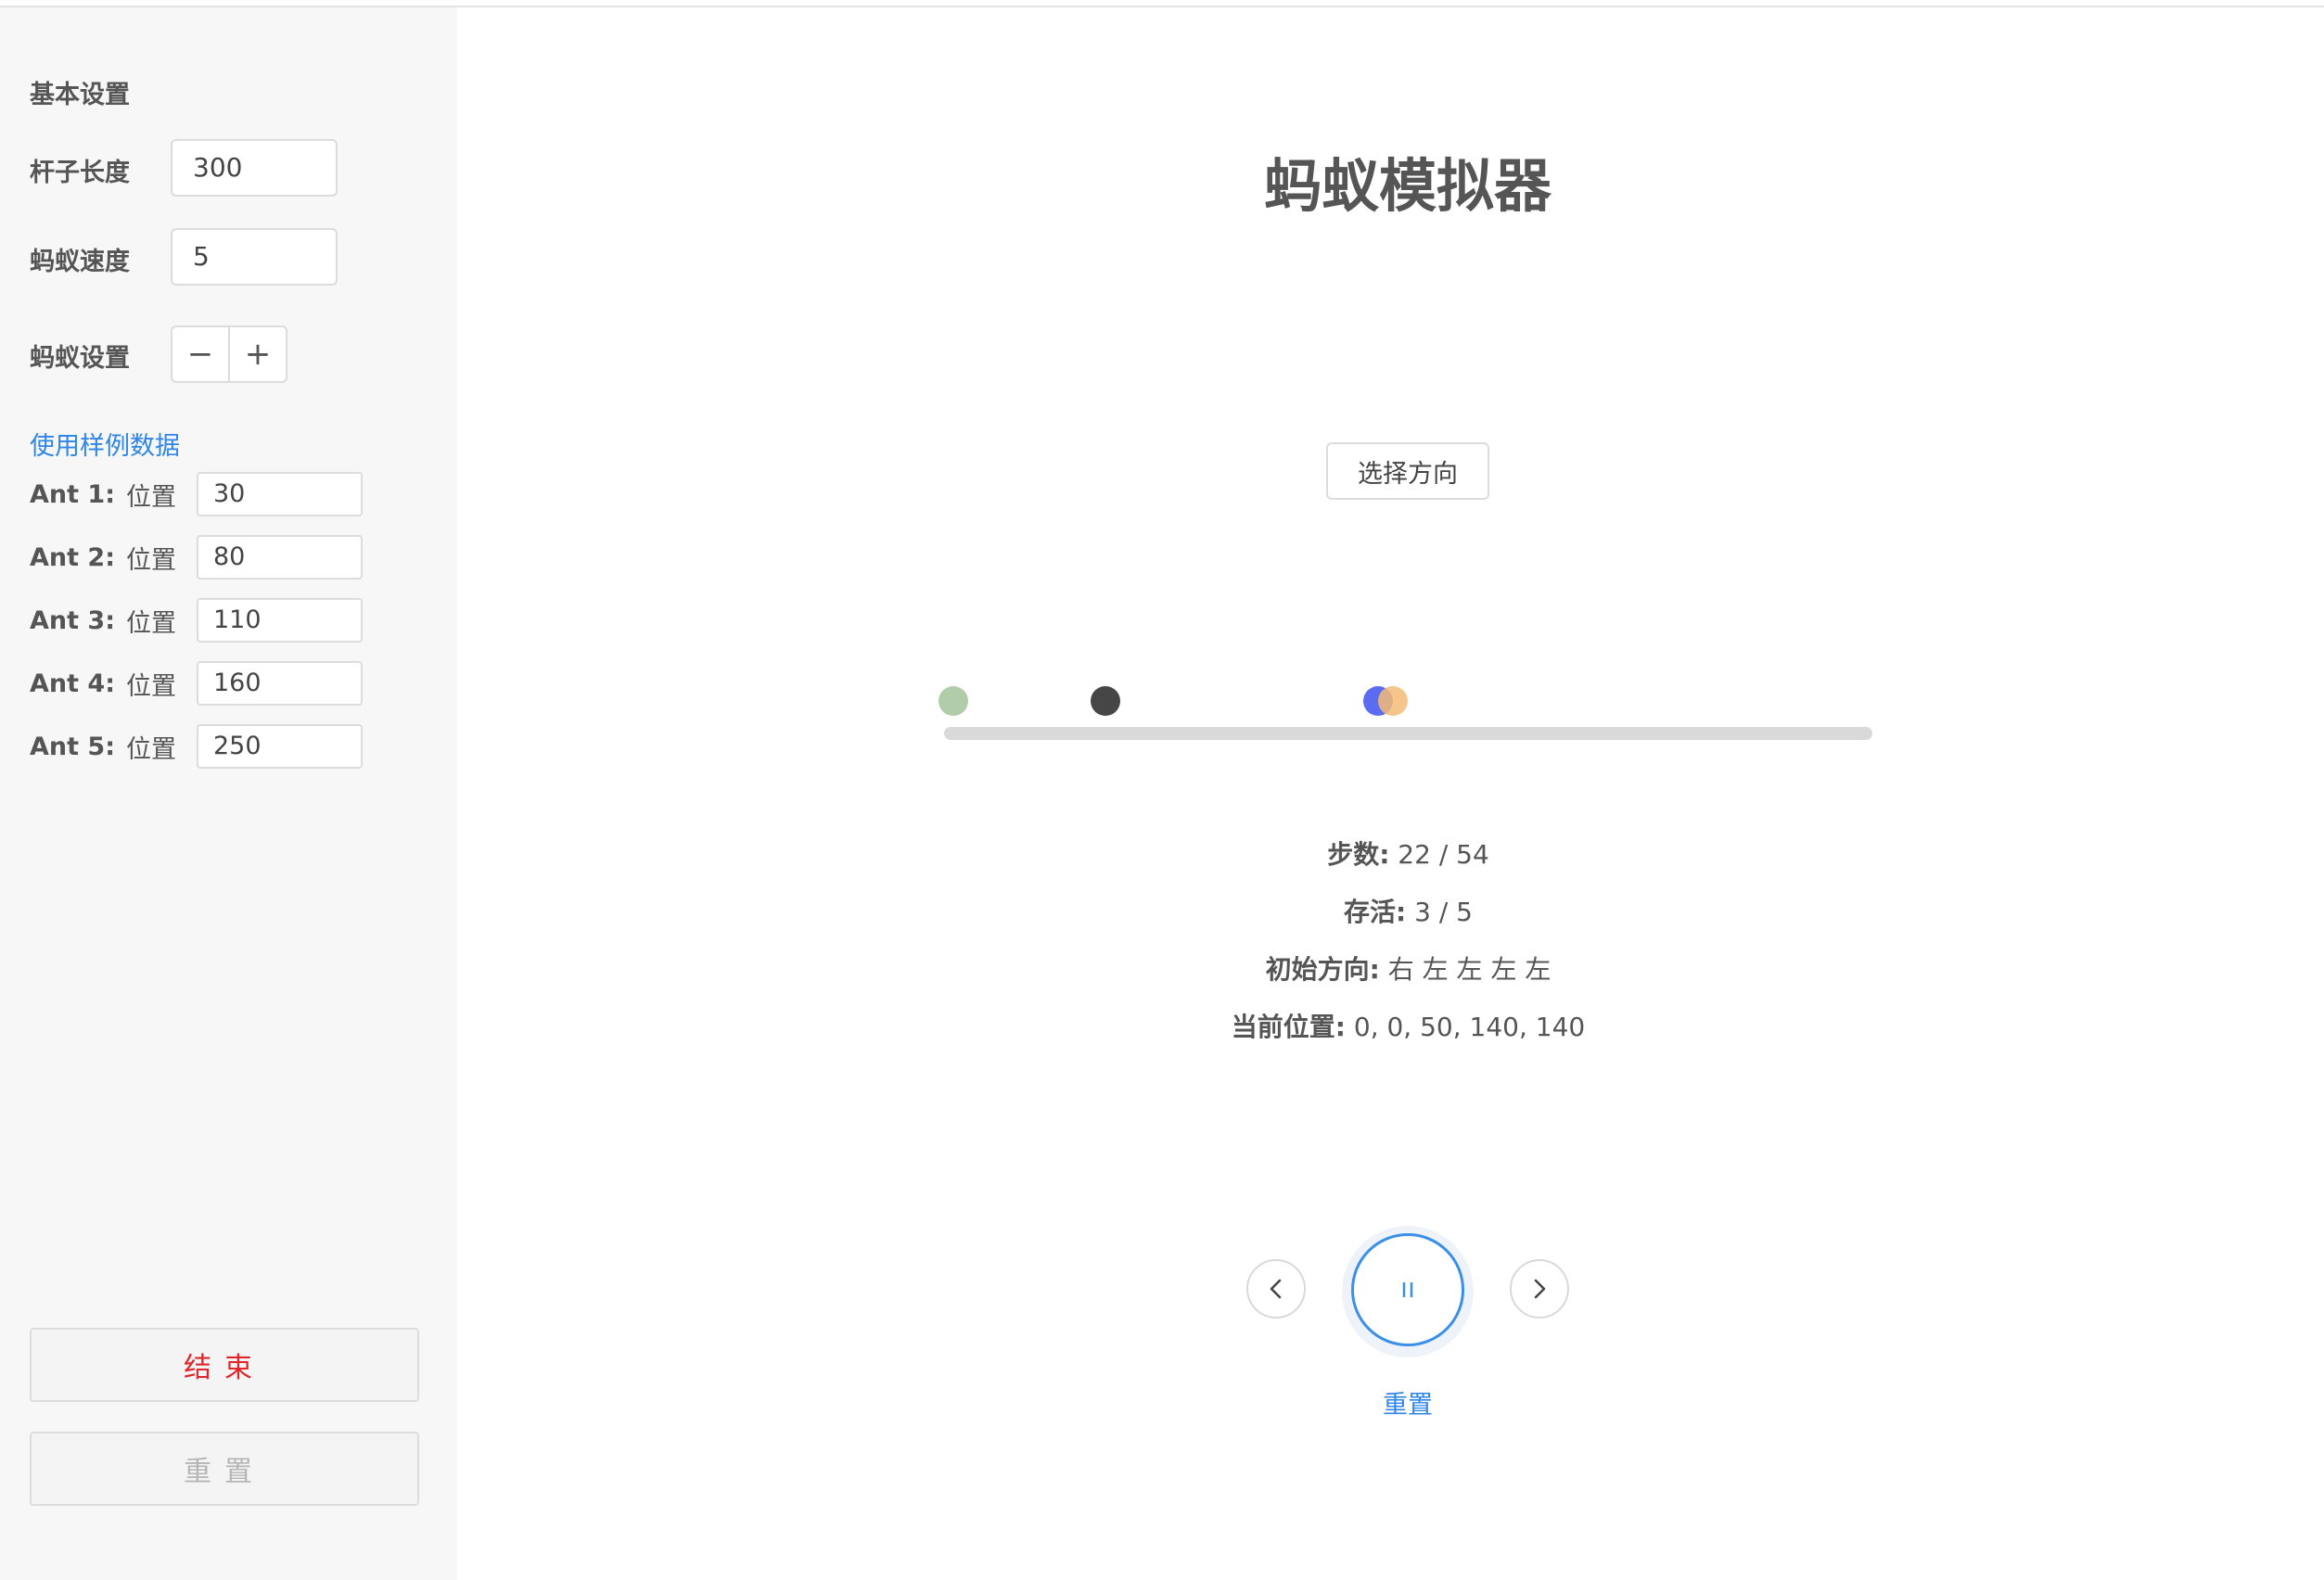  I want to click on ant-name: Ant 4:, so click(73, 683).